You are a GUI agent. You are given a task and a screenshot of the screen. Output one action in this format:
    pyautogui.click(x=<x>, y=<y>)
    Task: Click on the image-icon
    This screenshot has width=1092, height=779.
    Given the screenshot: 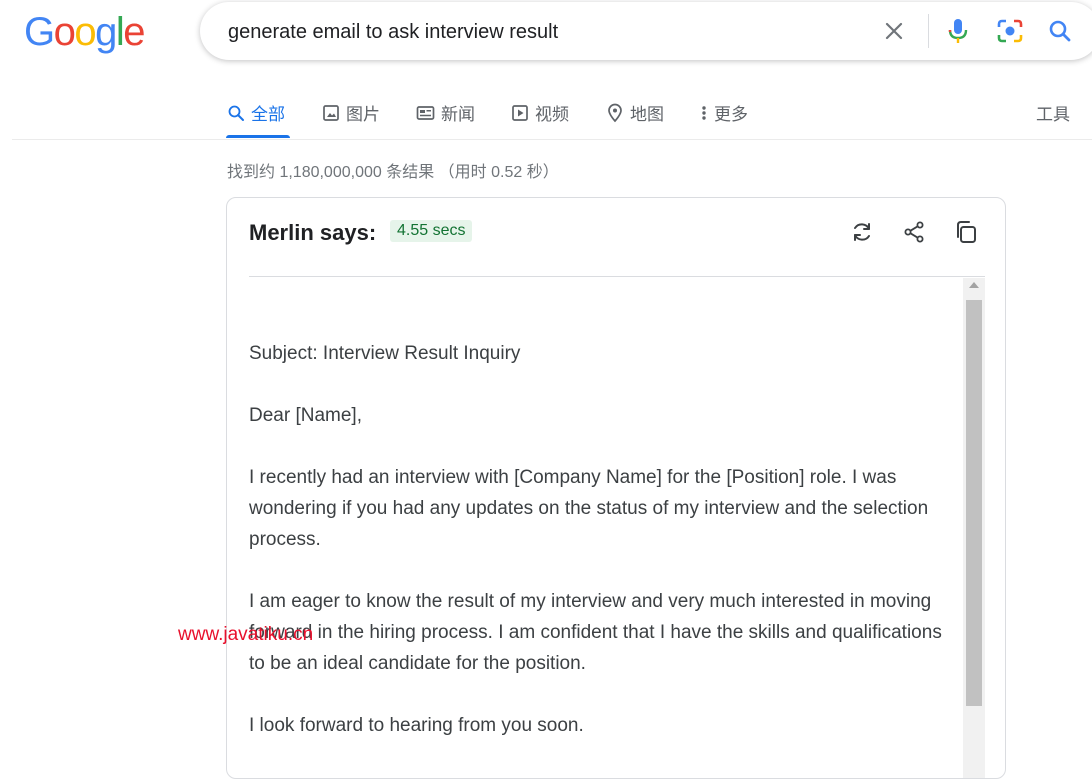 What is the action you would take?
    pyautogui.click(x=331, y=112)
    